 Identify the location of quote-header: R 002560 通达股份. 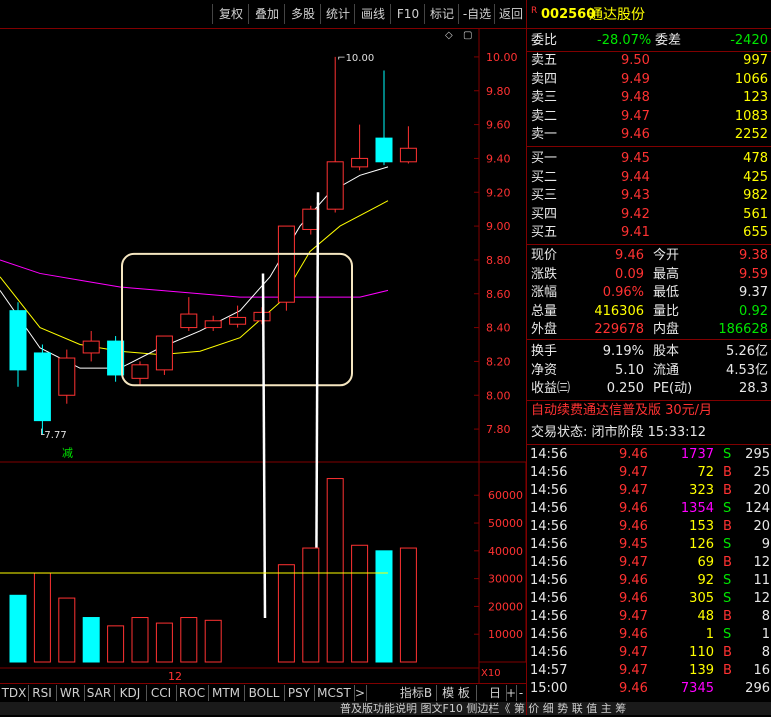
(649, 15).